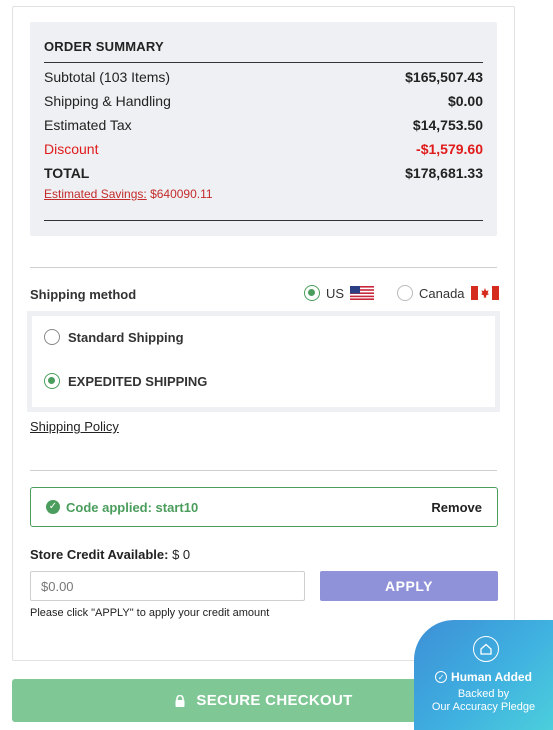 This screenshot has width=553, height=730. Describe the element at coordinates (444, 173) in the screenshot. I see `total-value: $178,681.33` at that location.